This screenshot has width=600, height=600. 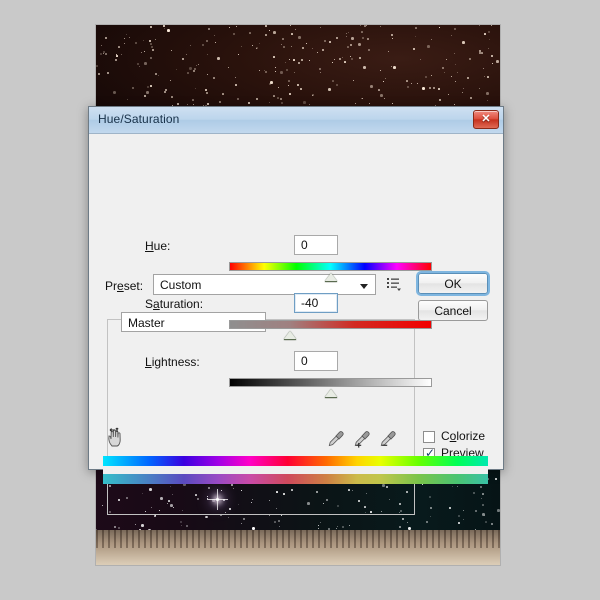 What do you see at coordinates (316, 361) in the screenshot?
I see `lightness-input: 0` at bounding box center [316, 361].